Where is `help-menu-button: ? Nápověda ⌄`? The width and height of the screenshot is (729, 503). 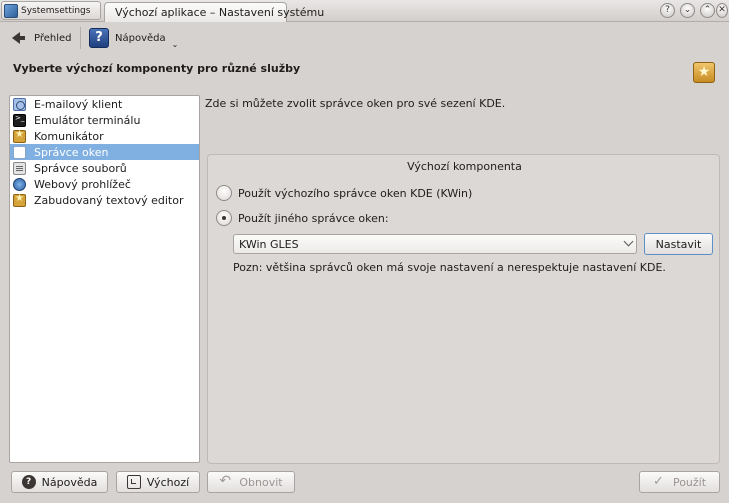 help-menu-button: ? Nápověda ⌄ is located at coordinates (133, 38).